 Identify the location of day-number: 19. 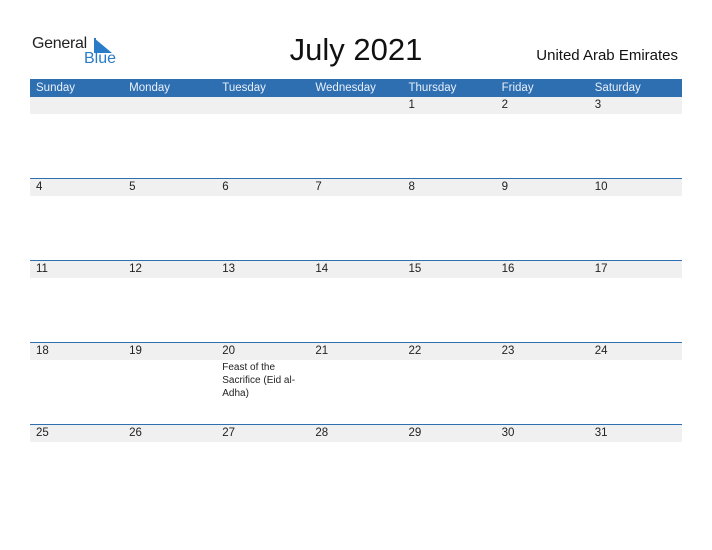
(135, 351).